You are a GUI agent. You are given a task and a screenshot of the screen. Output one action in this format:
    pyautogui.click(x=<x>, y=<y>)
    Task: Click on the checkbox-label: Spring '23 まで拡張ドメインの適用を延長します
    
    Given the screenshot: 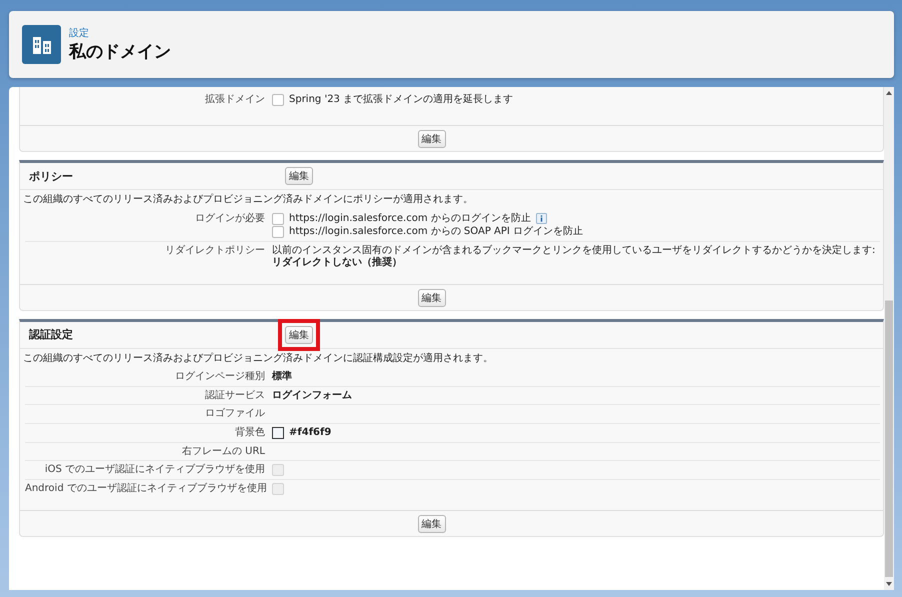 What is the action you would take?
    pyautogui.click(x=401, y=100)
    